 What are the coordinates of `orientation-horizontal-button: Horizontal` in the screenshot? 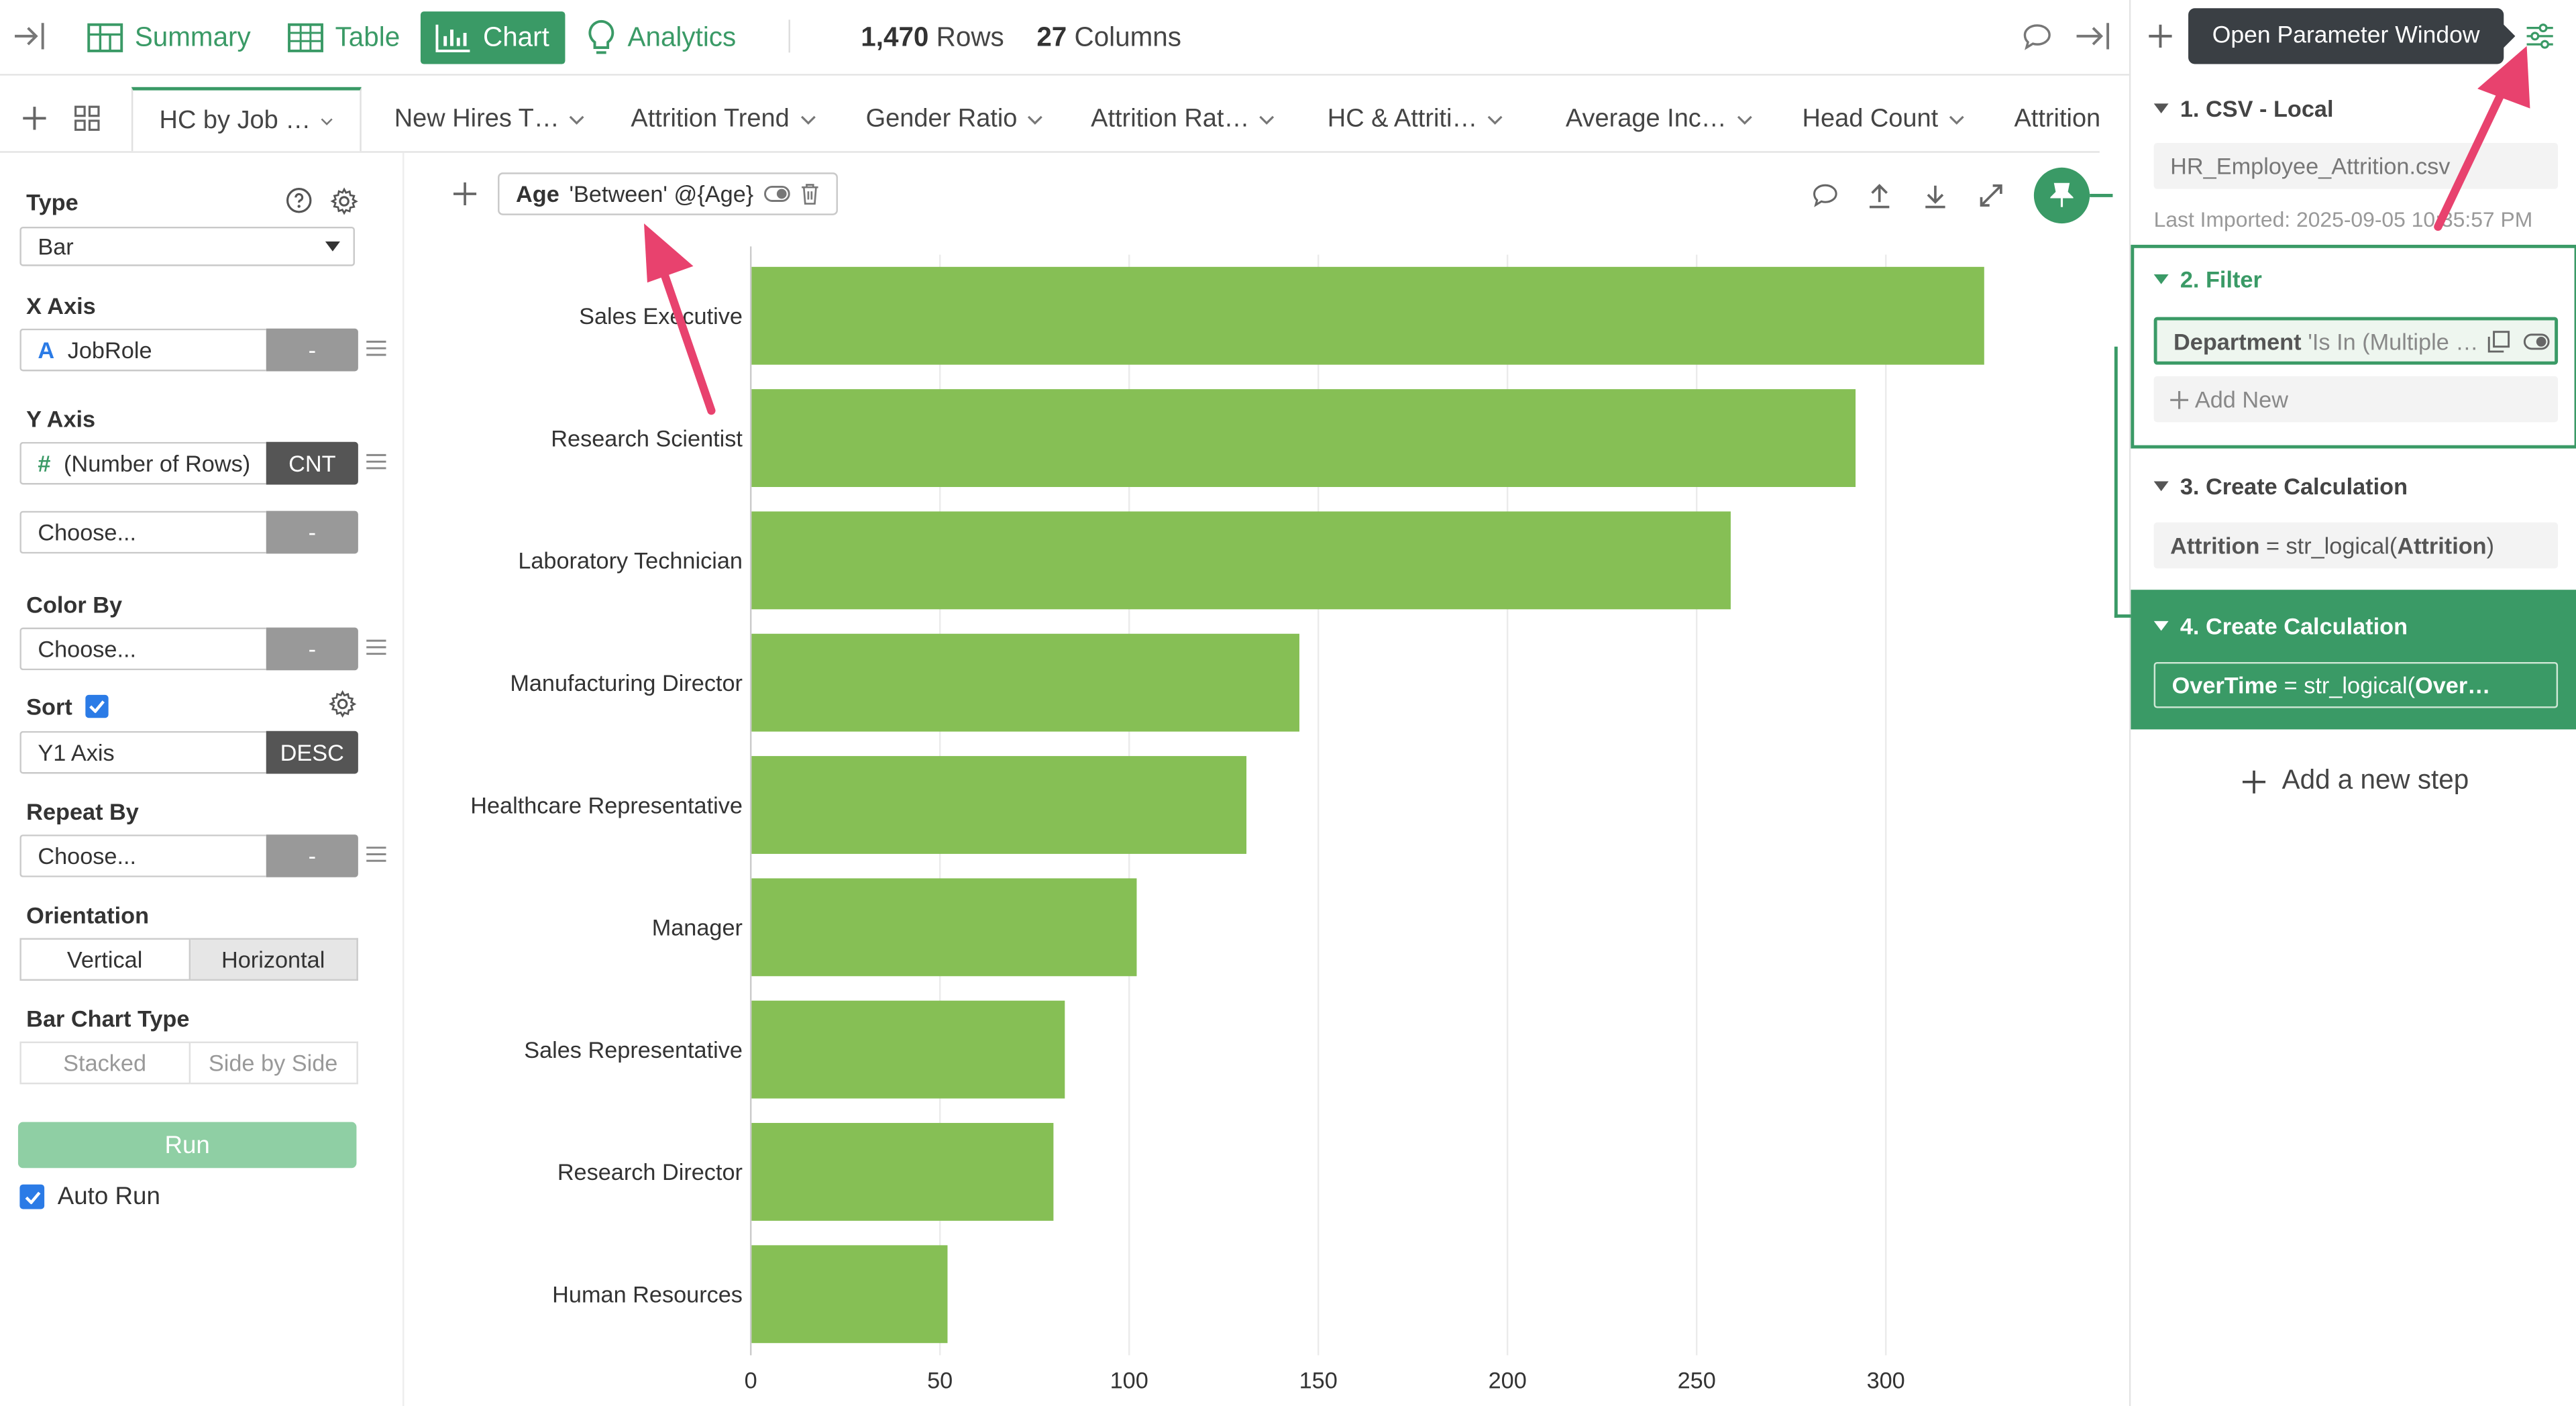 It's located at (273, 959).